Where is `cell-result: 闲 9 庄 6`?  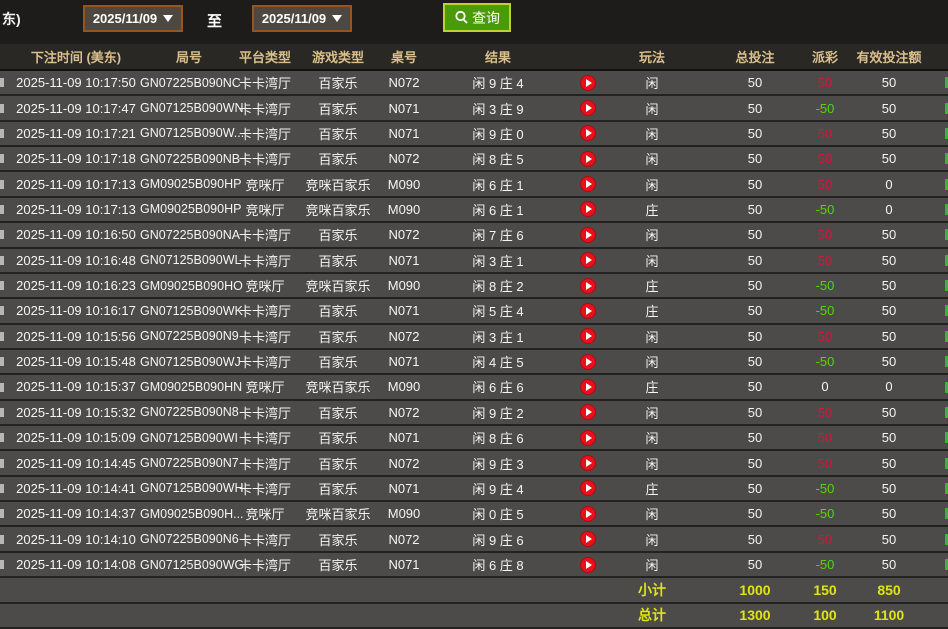
cell-result: 闲 9 庄 6 is located at coordinates (498, 540).